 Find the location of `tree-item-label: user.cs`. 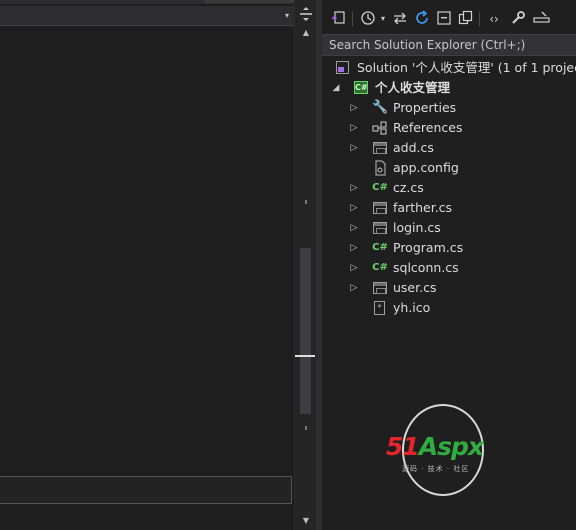

tree-item-label: user.cs is located at coordinates (415, 287).